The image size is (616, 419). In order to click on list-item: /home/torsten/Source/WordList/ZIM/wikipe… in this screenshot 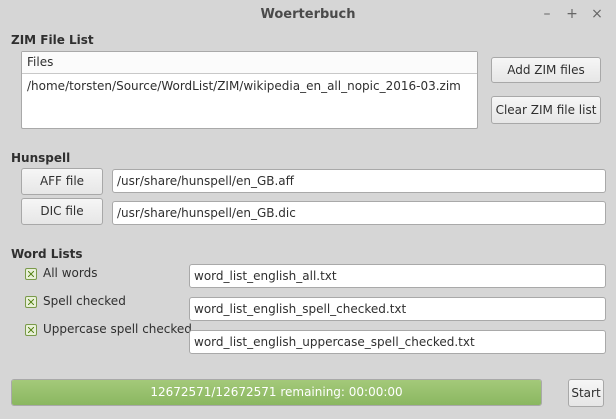, I will do `click(249, 86)`.